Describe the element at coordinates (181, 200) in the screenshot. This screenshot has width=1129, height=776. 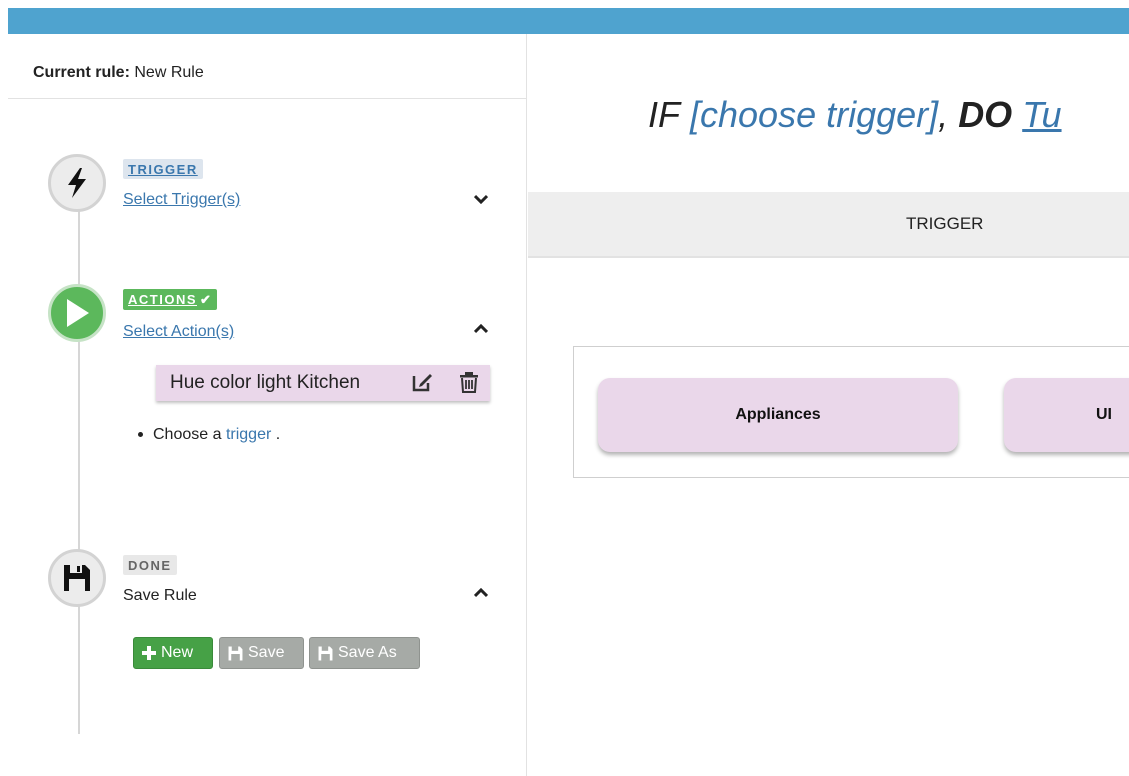
I see `select-trigger-link: Select Trigger(s)` at that location.